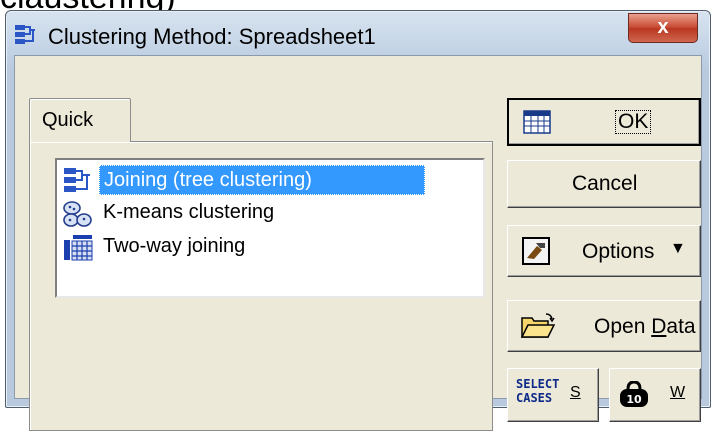 Image resolution: width=716 pixels, height=431 pixels. I want to click on cancel-label: Cancel, so click(605, 183).